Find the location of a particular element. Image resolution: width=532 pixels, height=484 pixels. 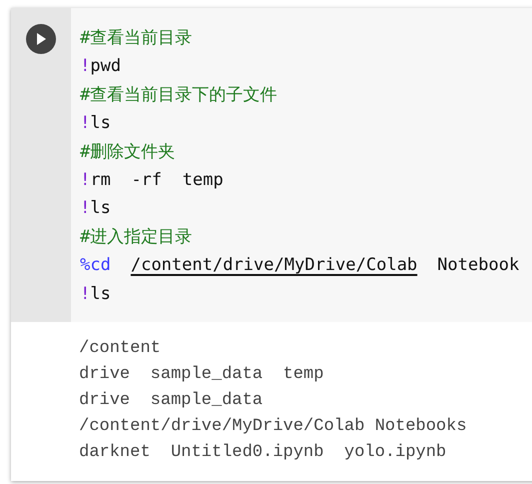

output-line: drive sample_data temp is located at coordinates (201, 375).